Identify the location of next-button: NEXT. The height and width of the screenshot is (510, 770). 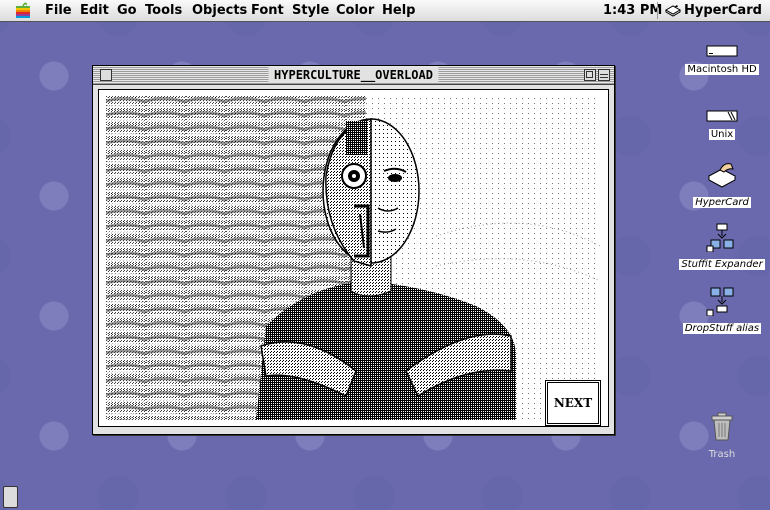
(573, 403).